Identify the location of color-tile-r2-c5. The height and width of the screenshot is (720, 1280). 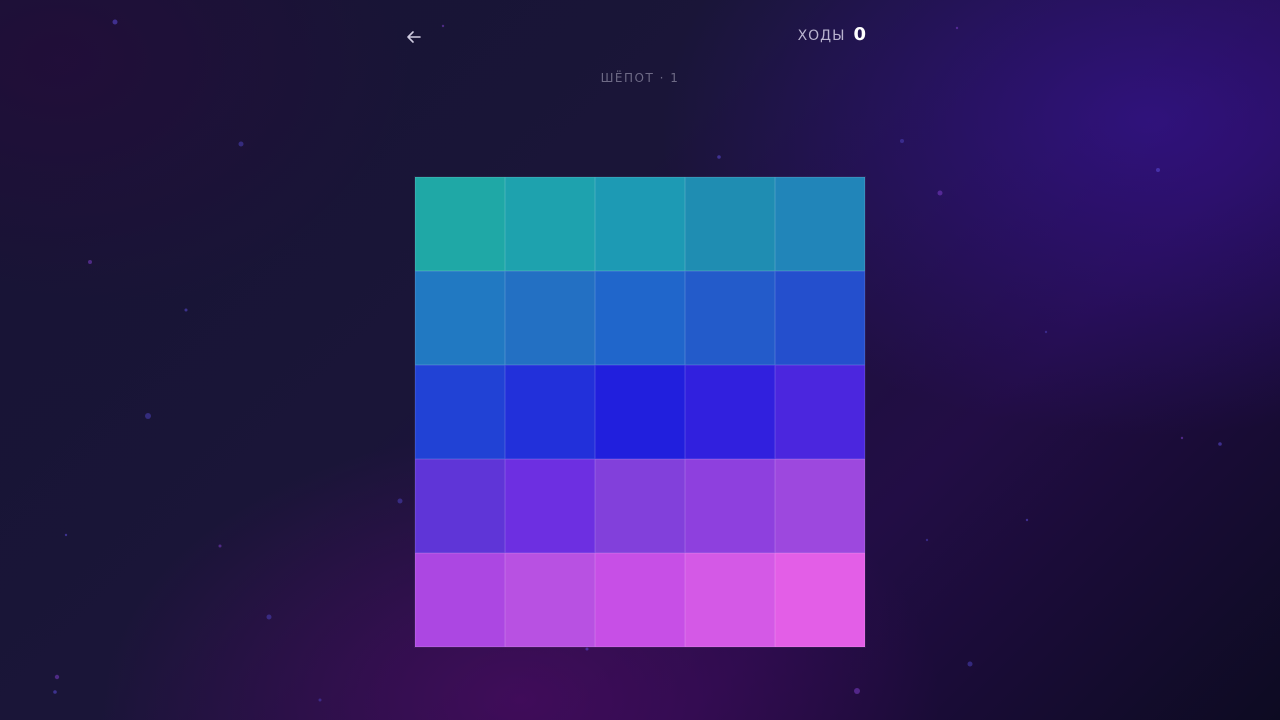
(820, 318).